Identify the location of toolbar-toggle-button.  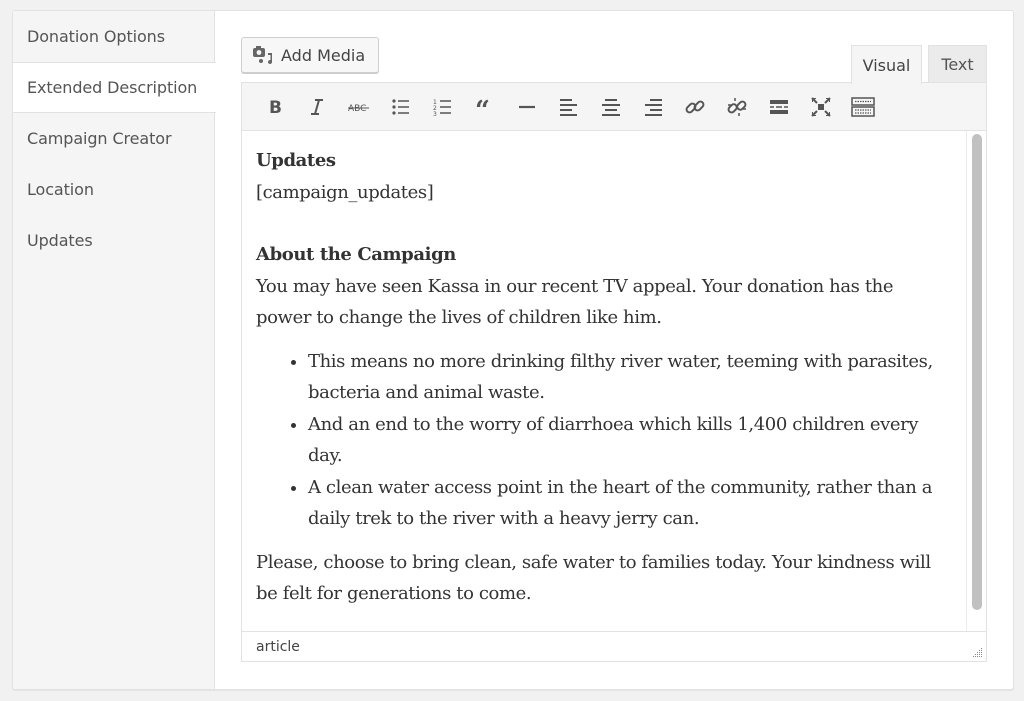
(863, 107).